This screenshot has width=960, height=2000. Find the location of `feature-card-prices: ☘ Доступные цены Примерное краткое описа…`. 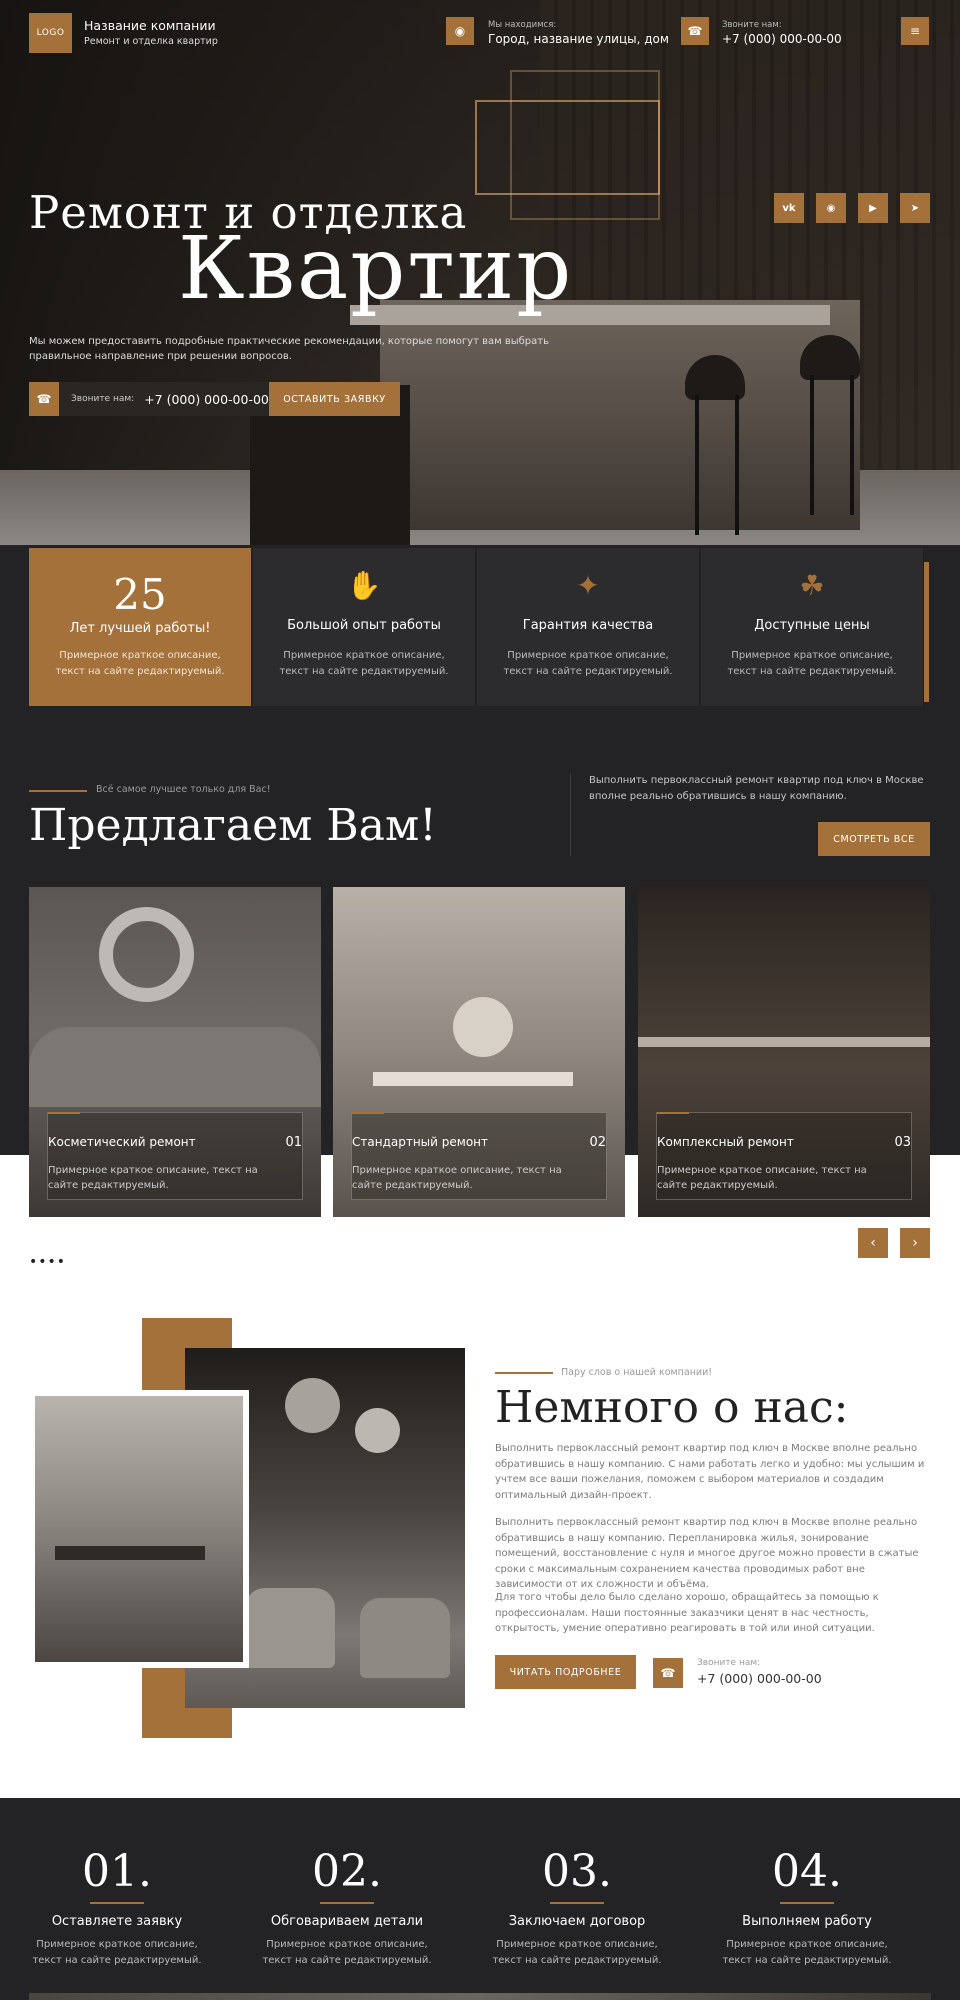

feature-card-prices: ☘ Доступные цены Примерное краткое описа… is located at coordinates (812, 627).